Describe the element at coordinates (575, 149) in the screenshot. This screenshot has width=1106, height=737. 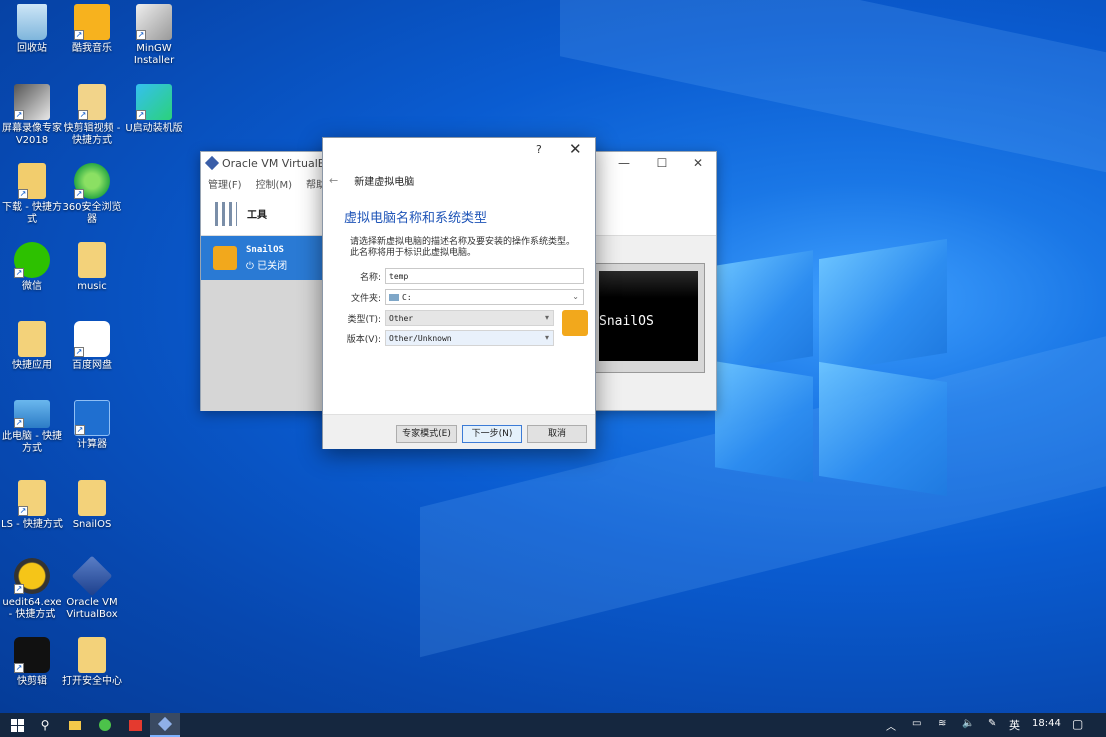
I see `dialog-close-button: ✕` at that location.